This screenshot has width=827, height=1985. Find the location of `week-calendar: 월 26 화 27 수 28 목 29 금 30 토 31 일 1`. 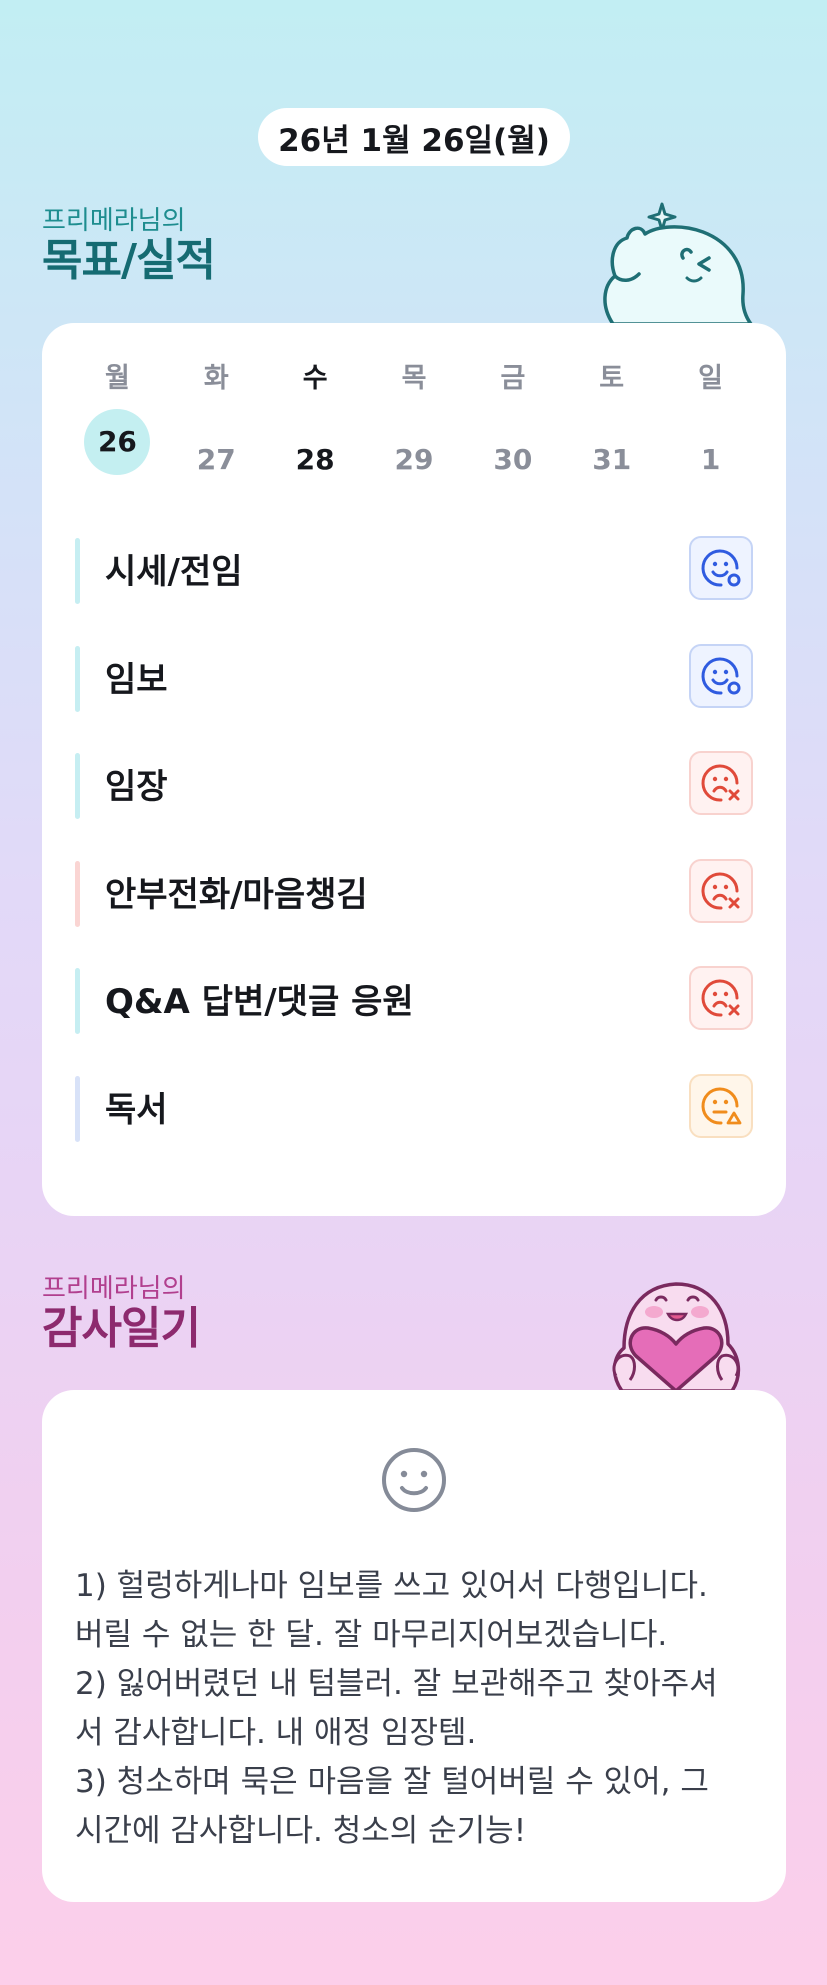

week-calendar: 월 26 화 27 수 28 목 29 금 30 토 31 일 1 is located at coordinates (414, 419).